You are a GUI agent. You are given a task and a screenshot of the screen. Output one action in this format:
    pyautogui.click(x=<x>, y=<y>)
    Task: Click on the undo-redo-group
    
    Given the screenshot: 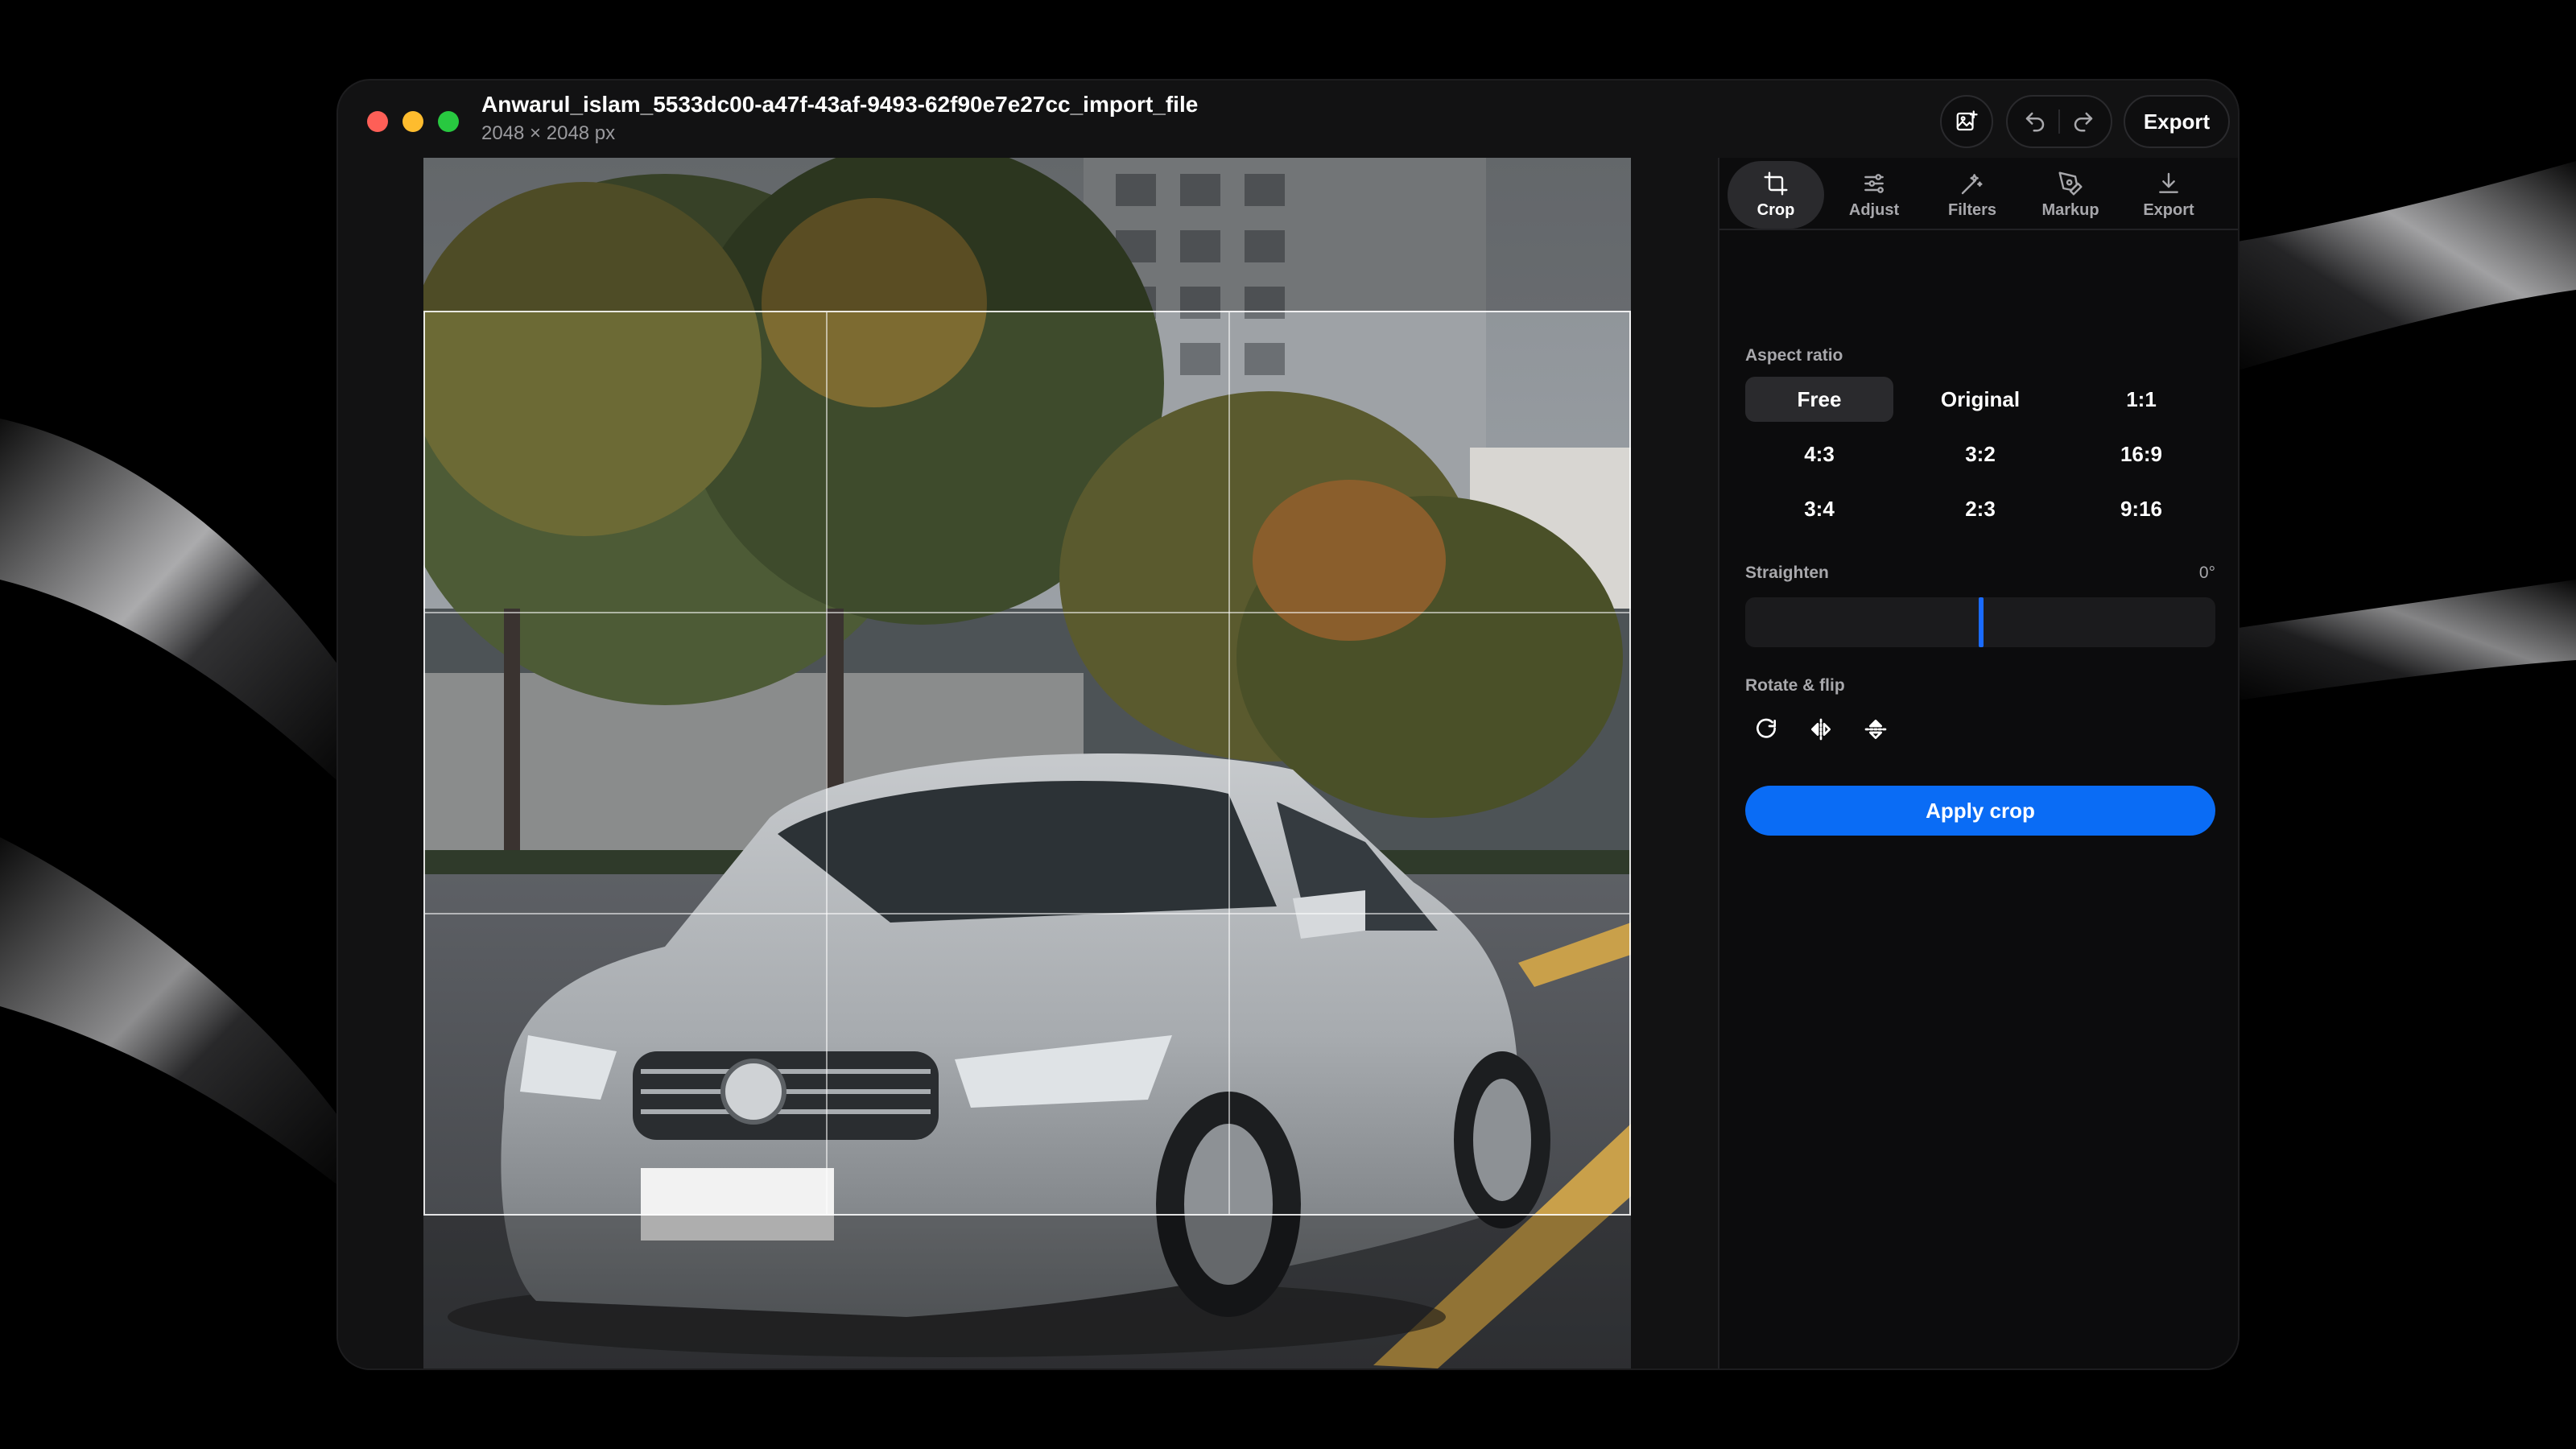 What is the action you would take?
    pyautogui.click(x=2059, y=121)
    